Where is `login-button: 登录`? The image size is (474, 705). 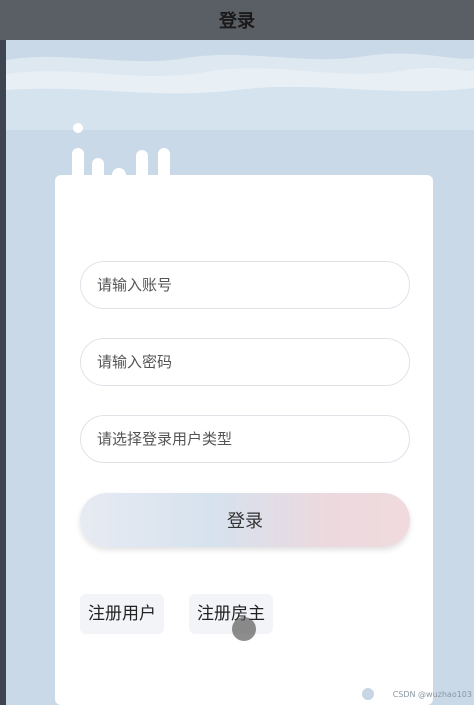 login-button: 登录 is located at coordinates (245, 520).